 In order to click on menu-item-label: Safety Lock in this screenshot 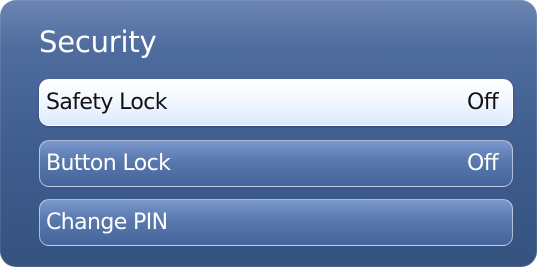, I will do `click(107, 102)`.